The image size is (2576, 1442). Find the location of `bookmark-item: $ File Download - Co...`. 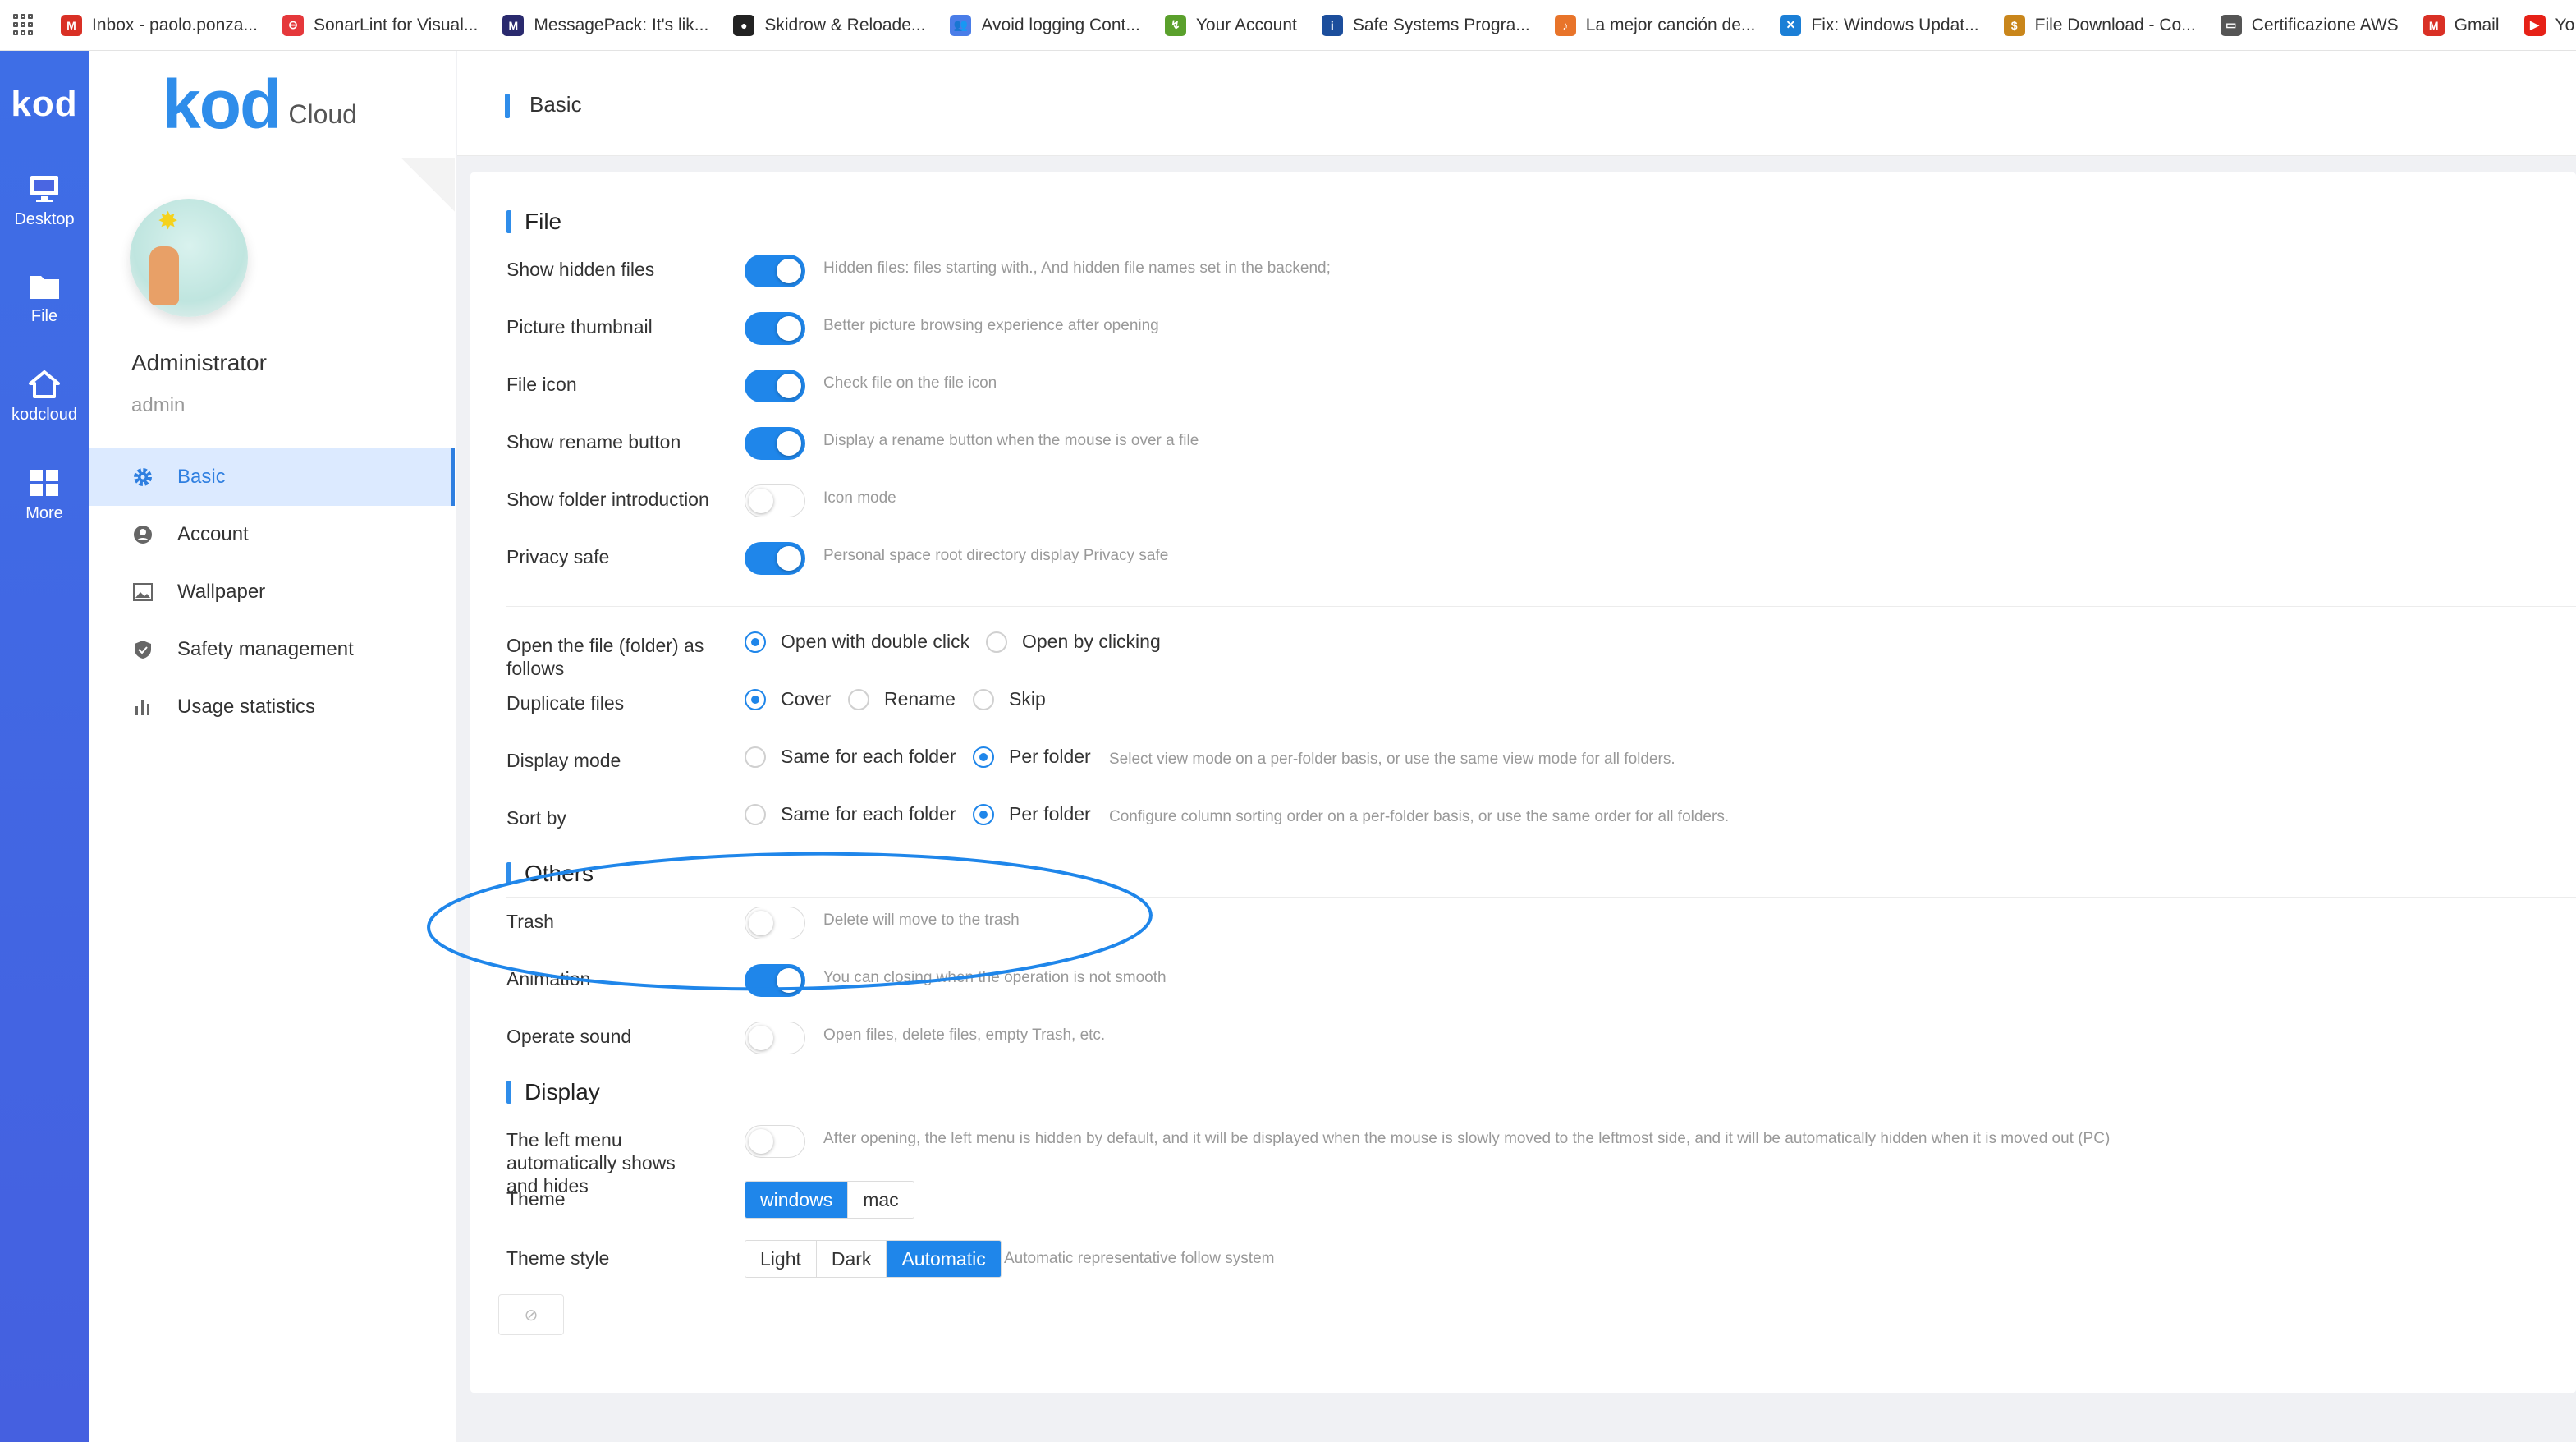

bookmark-item: $ File Download - Co... is located at coordinates (2099, 25).